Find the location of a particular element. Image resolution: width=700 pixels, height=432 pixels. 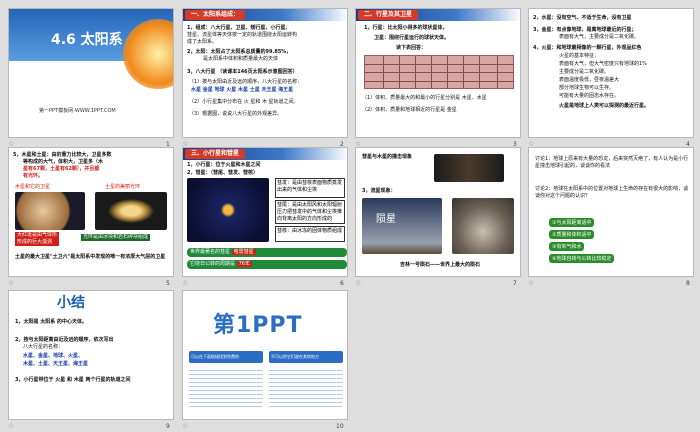

comet-orbit-image is located at coordinates (228, 210).